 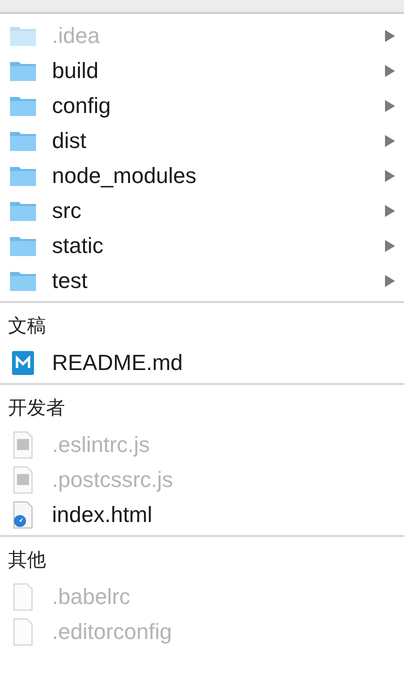 What do you see at coordinates (224, 515) in the screenshot?
I see `file-name: index.html` at bounding box center [224, 515].